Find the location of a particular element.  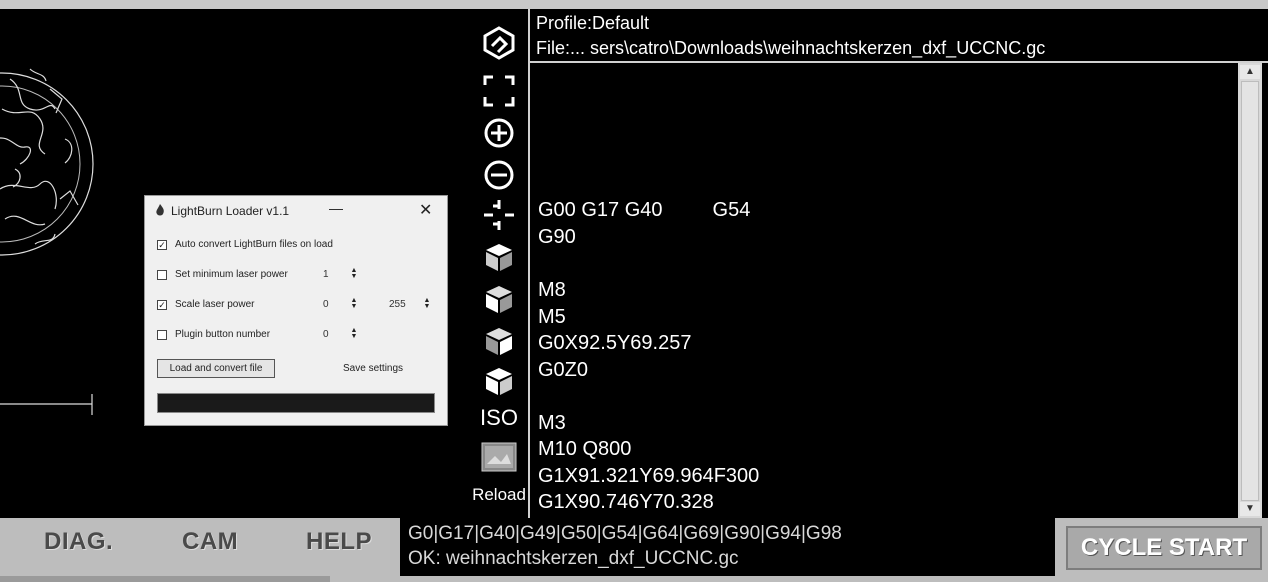

scroll-down-arrow-icon: ▼ is located at coordinates (1250, 509).